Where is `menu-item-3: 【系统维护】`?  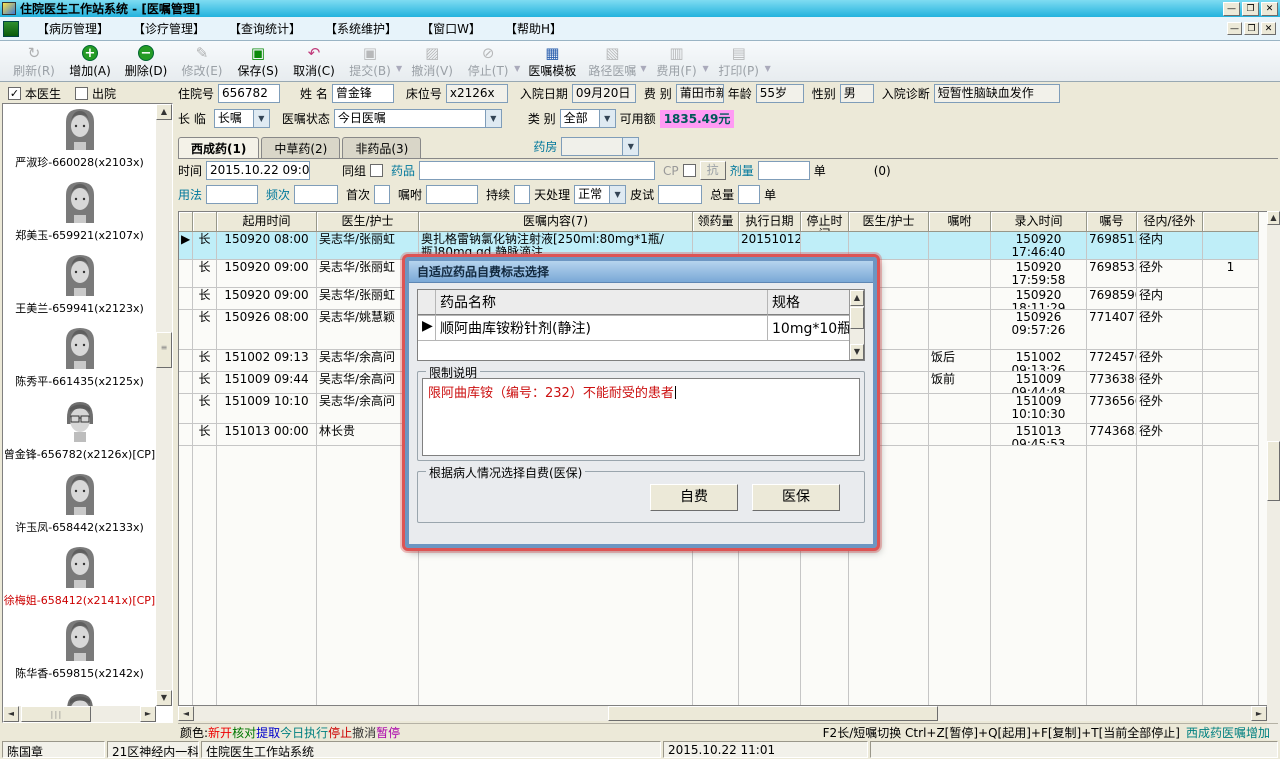
menu-item-3: 【系统维护】 is located at coordinates (361, 28).